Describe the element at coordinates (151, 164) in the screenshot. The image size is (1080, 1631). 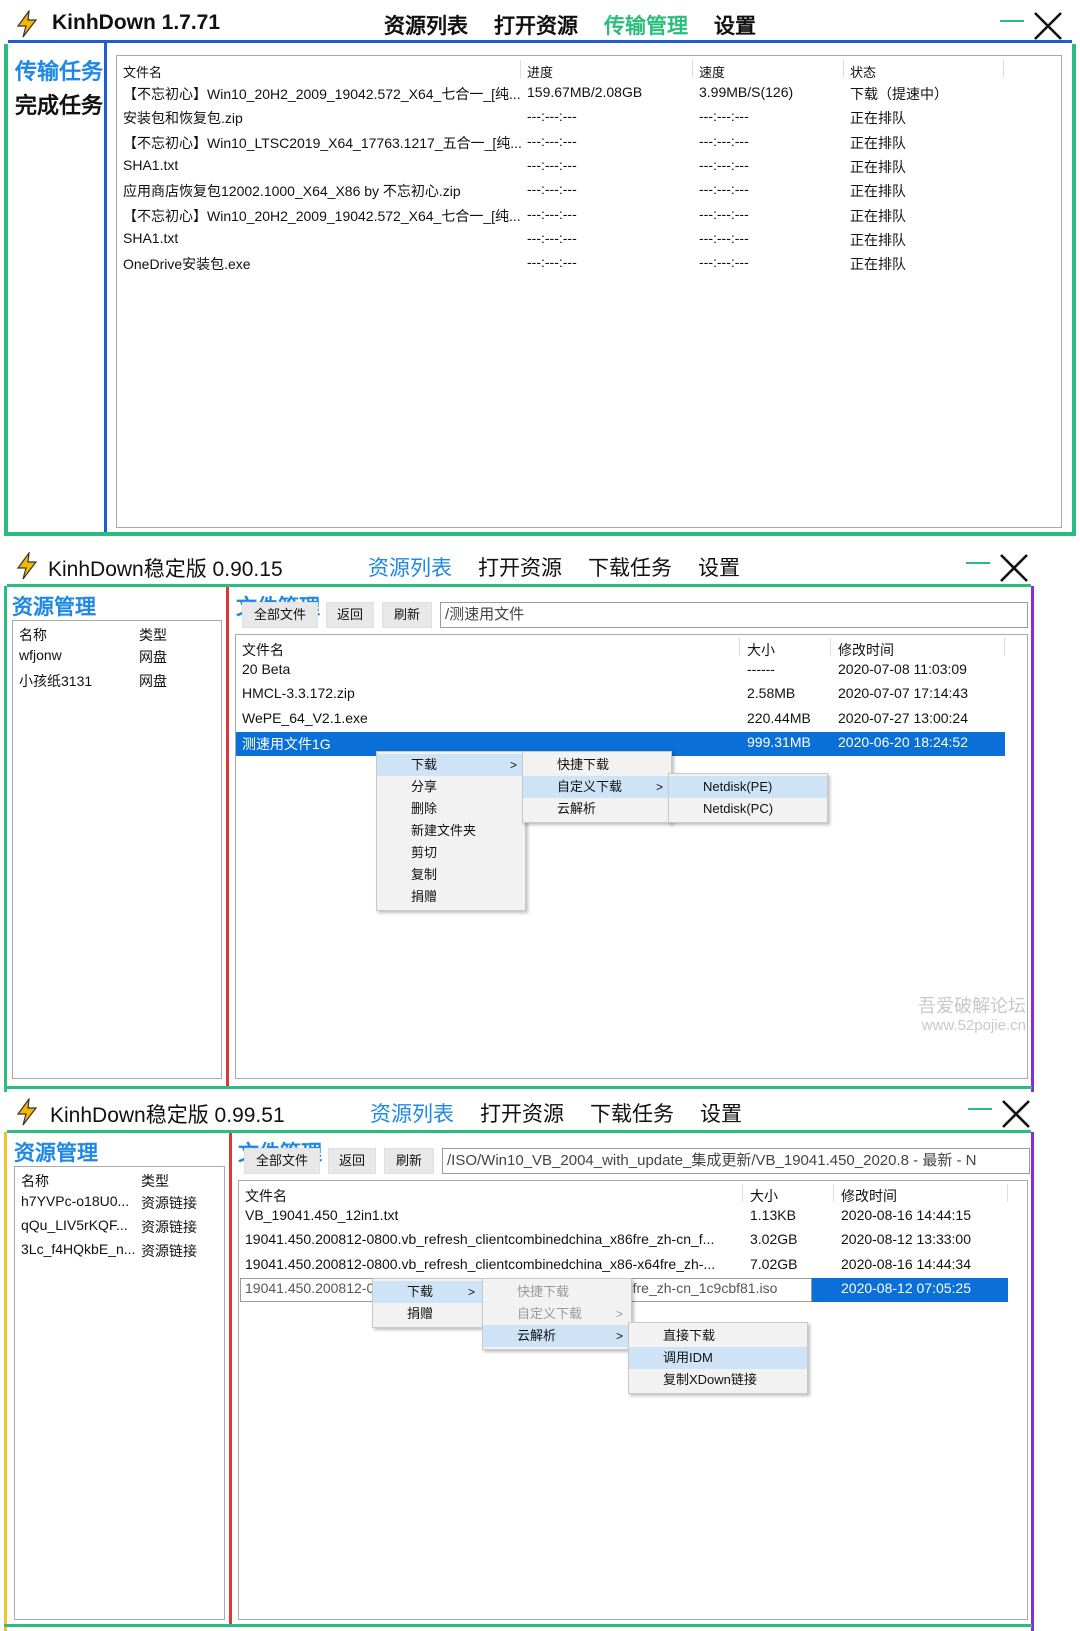
I see `cell-filename: SHA1.txt` at that location.